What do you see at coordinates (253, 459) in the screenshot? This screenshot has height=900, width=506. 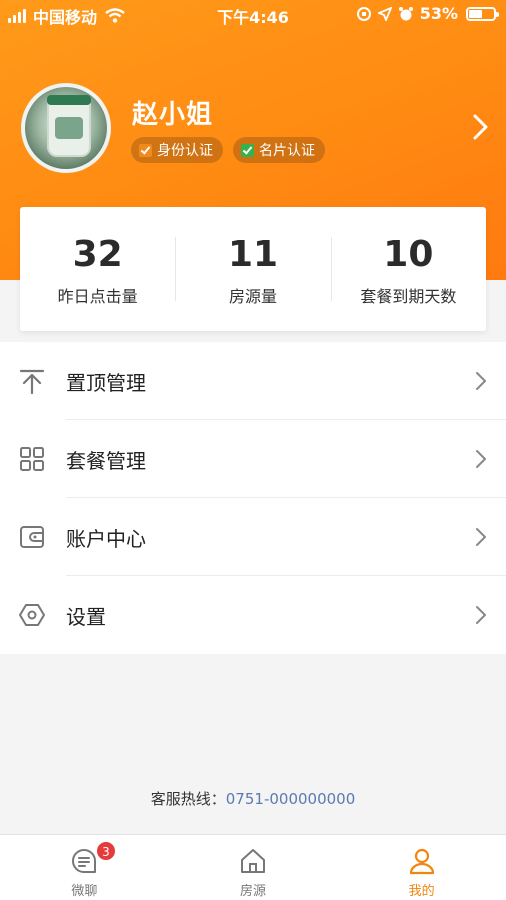 I see `menu-item-package-management: 套餐管理` at bounding box center [253, 459].